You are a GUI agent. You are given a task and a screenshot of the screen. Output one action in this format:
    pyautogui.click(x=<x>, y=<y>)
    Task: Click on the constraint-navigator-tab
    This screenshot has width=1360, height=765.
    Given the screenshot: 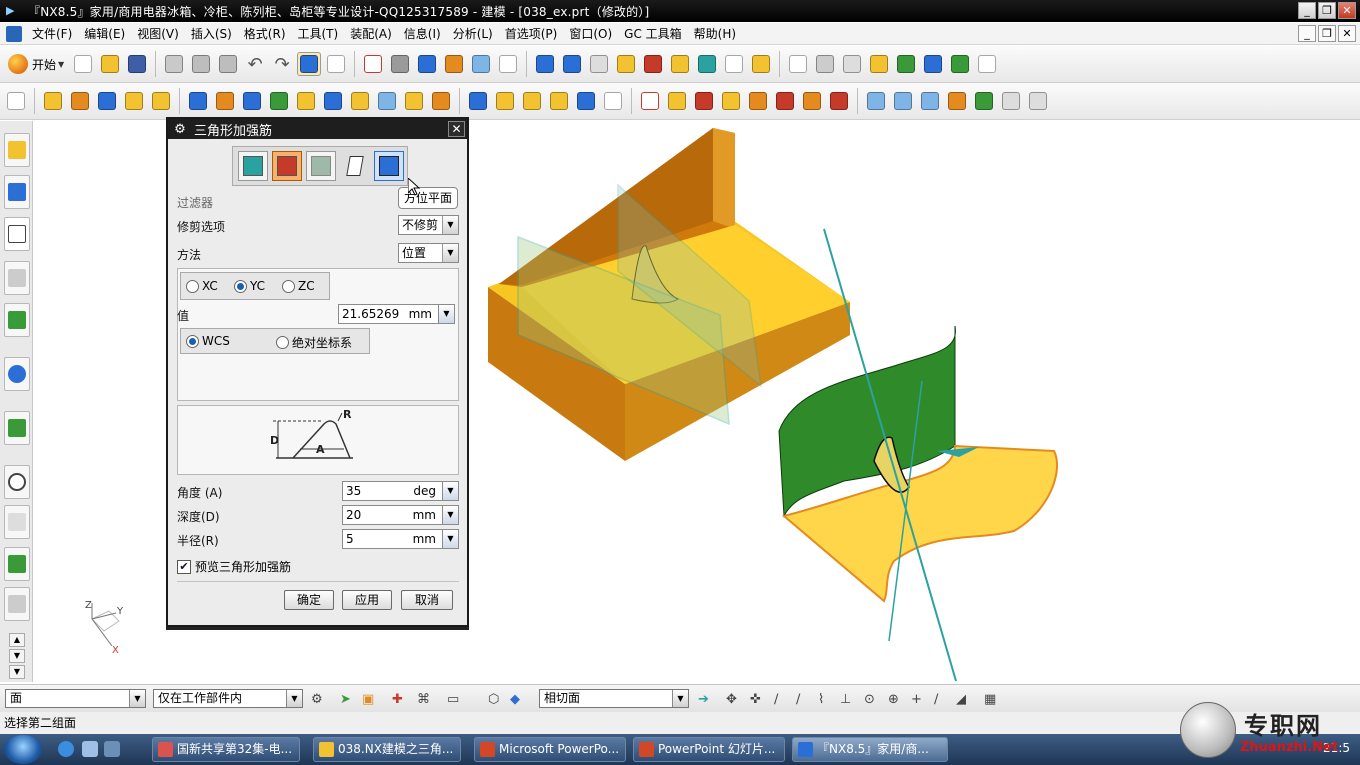 What is the action you would take?
    pyautogui.click(x=17, y=192)
    